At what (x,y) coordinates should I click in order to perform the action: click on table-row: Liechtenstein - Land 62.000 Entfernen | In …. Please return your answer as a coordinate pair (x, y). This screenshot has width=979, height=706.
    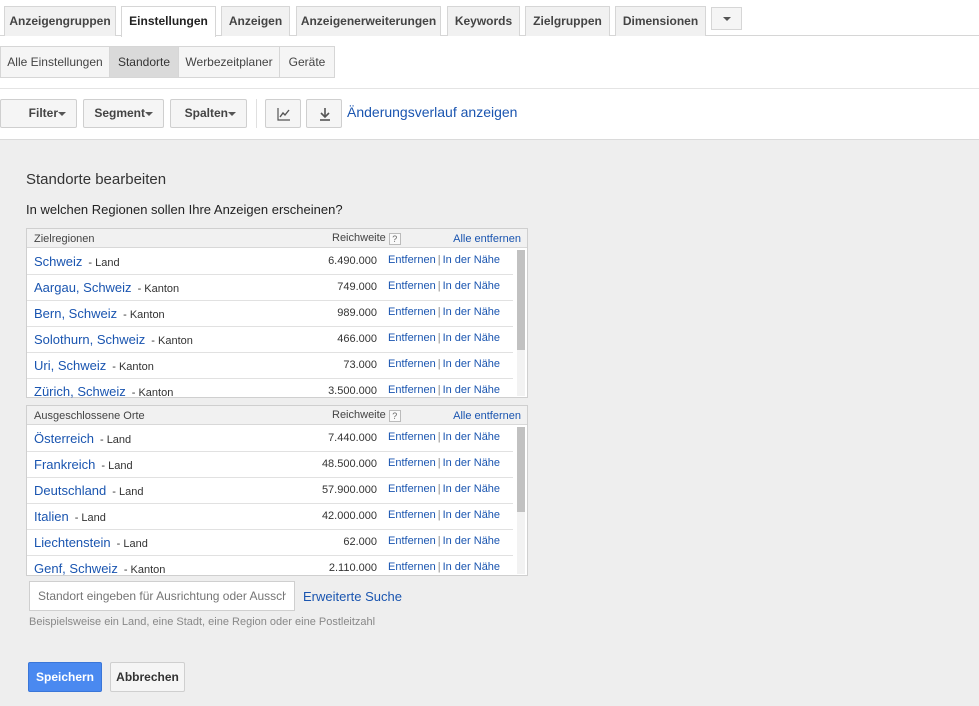
    Looking at the image, I should click on (270, 543).